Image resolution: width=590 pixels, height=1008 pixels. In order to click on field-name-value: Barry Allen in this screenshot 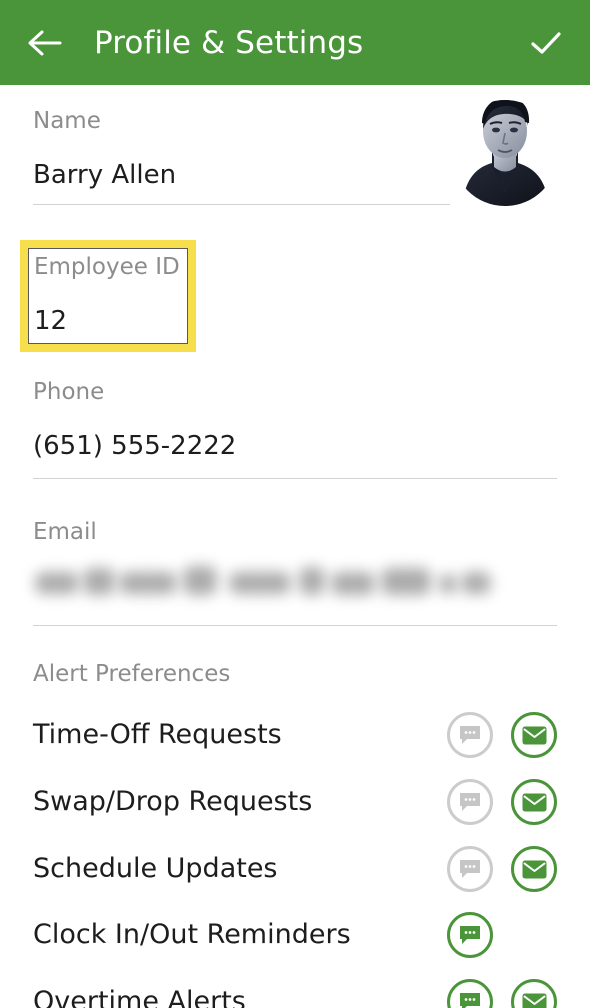, I will do `click(104, 175)`.